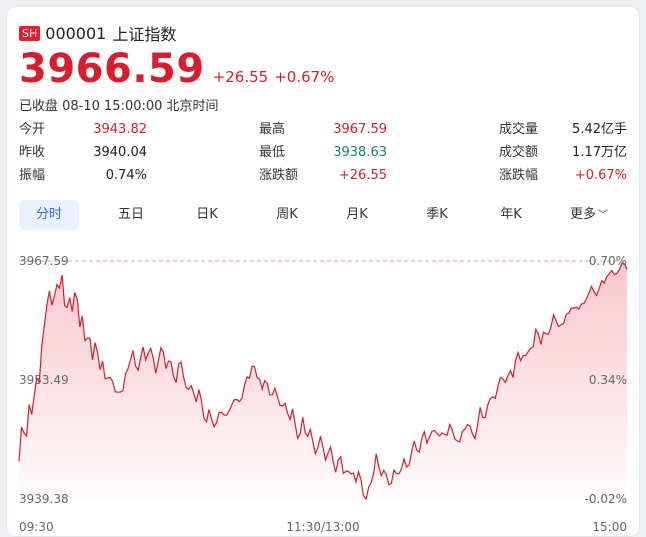 Image resolution: width=646 pixels, height=537 pixels. I want to click on stat-2: 成交量 5.42亿手, so click(563, 130).